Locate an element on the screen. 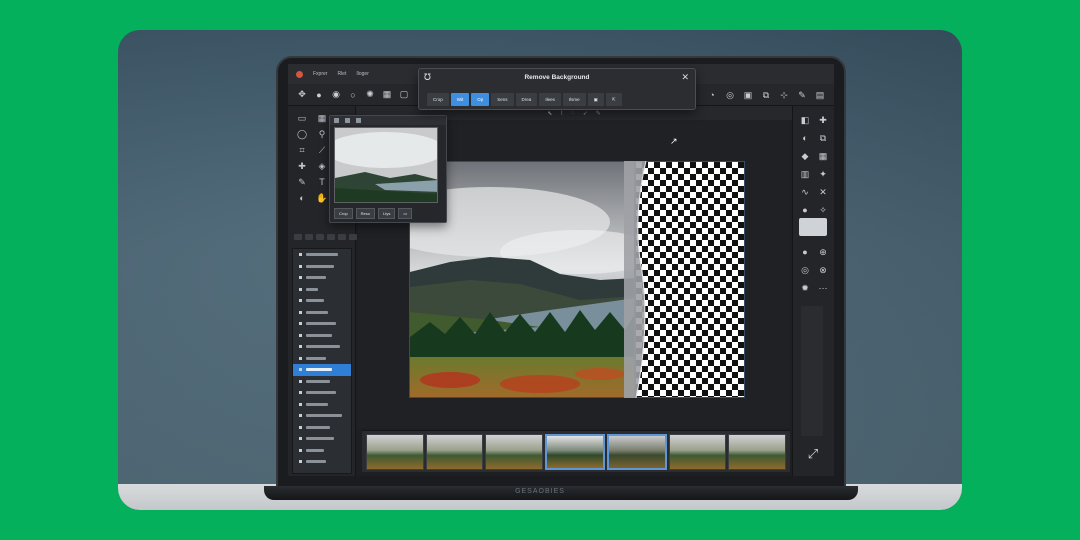 The width and height of the screenshot is (1080, 540). fullscreen-icon: ⤢ is located at coordinates (813, 454).